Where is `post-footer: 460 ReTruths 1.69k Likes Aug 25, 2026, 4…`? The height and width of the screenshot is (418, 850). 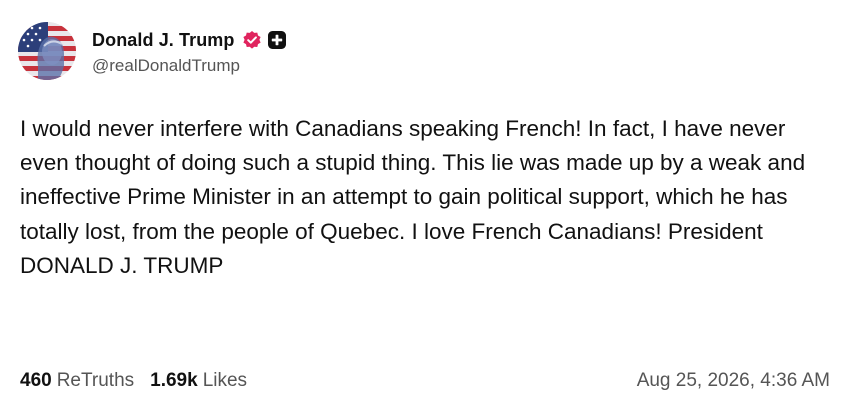 post-footer: 460 ReTruths 1.69k Likes Aug 25, 2026, 4… is located at coordinates (425, 381).